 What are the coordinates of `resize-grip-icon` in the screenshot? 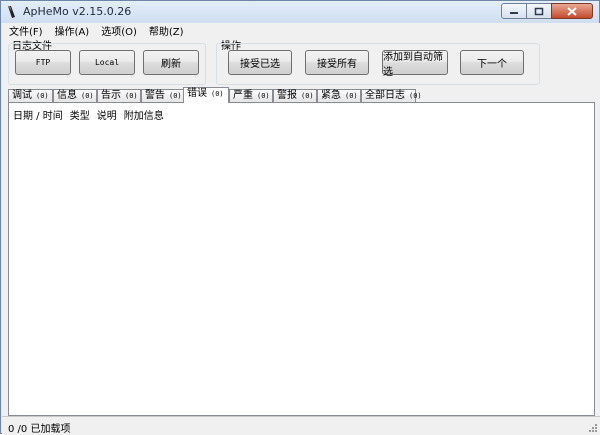 It's located at (593, 428).